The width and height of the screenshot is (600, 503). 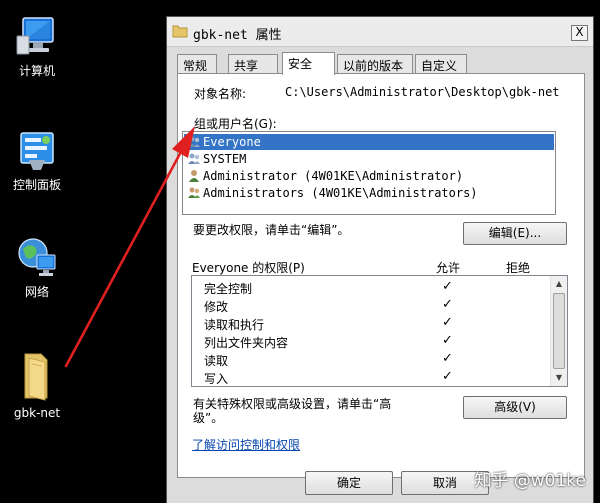 I want to click on tab-label: 安全, so click(x=300, y=64).